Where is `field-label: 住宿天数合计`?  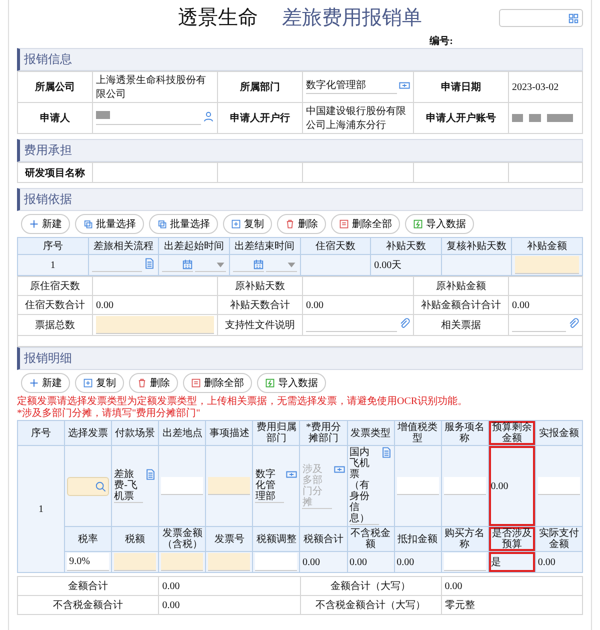 field-label: 住宿天数合计 is located at coordinates (55, 305).